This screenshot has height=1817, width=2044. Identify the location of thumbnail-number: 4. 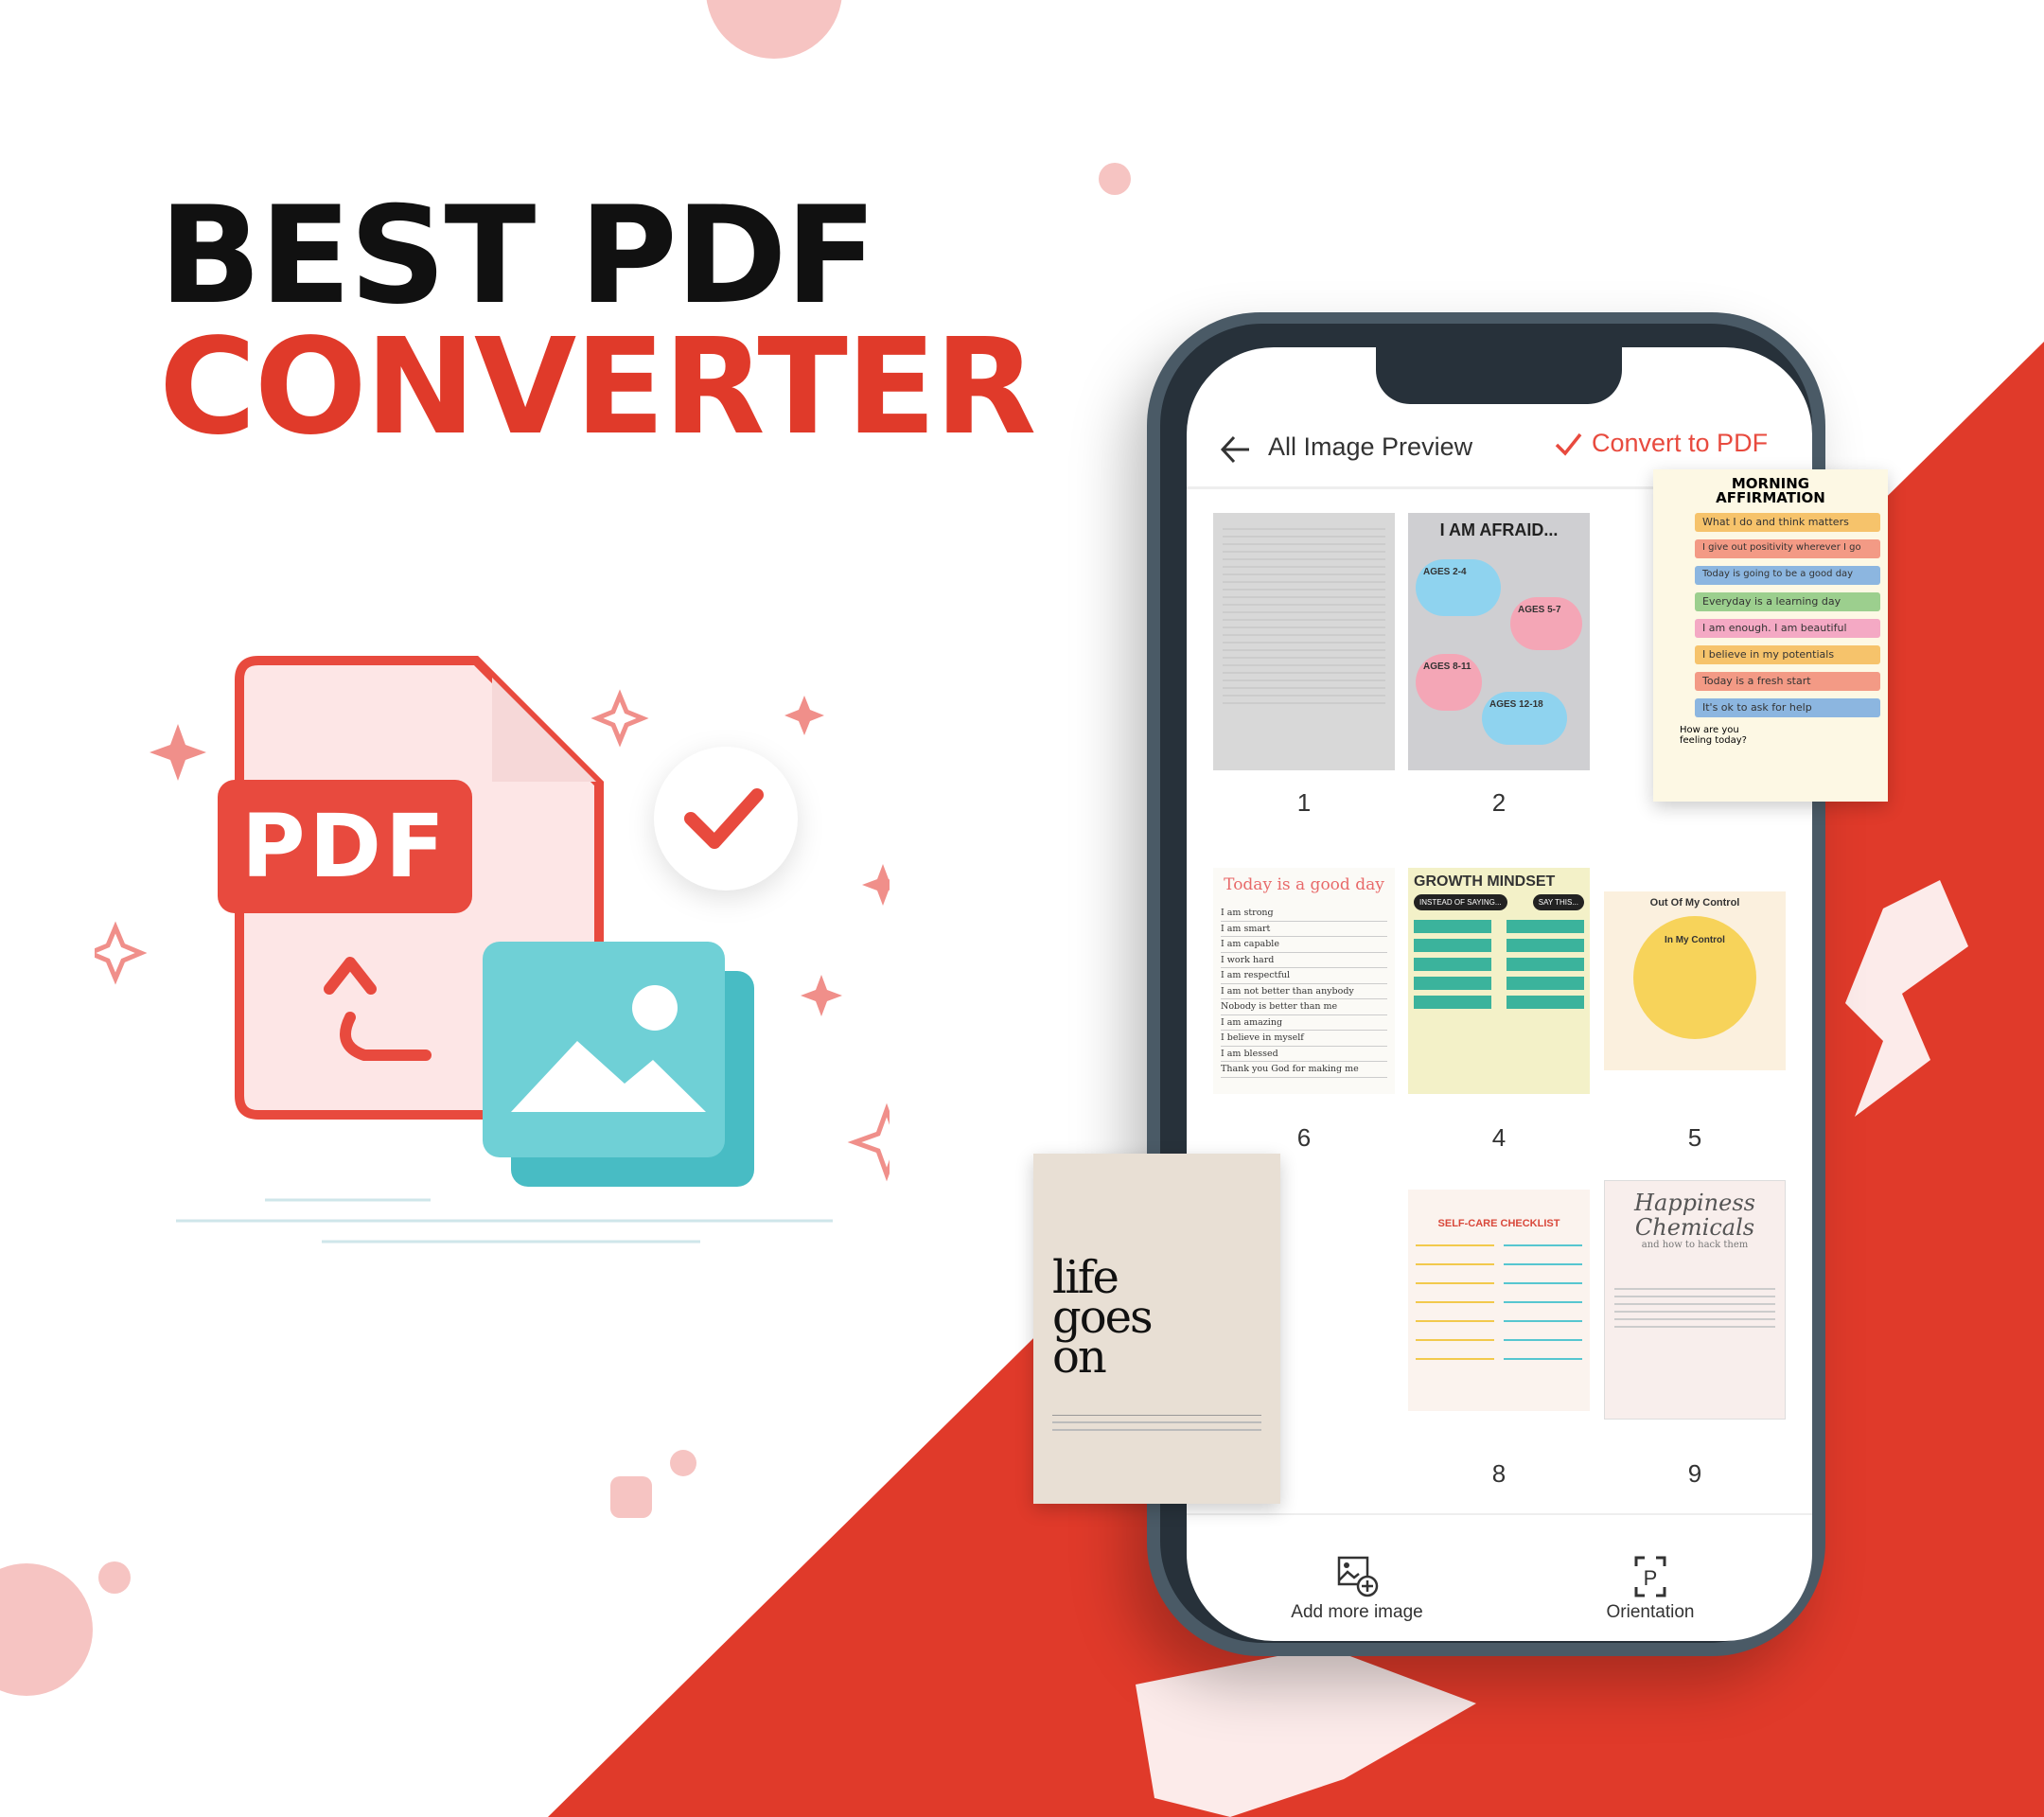
(1499, 1138).